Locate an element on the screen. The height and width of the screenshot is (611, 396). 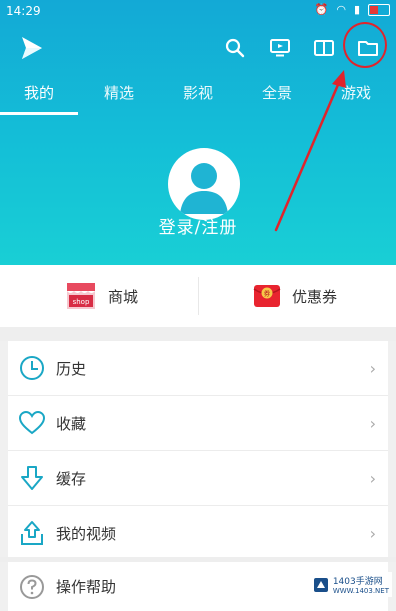
app-logo-icon is located at coordinates (31, 48).